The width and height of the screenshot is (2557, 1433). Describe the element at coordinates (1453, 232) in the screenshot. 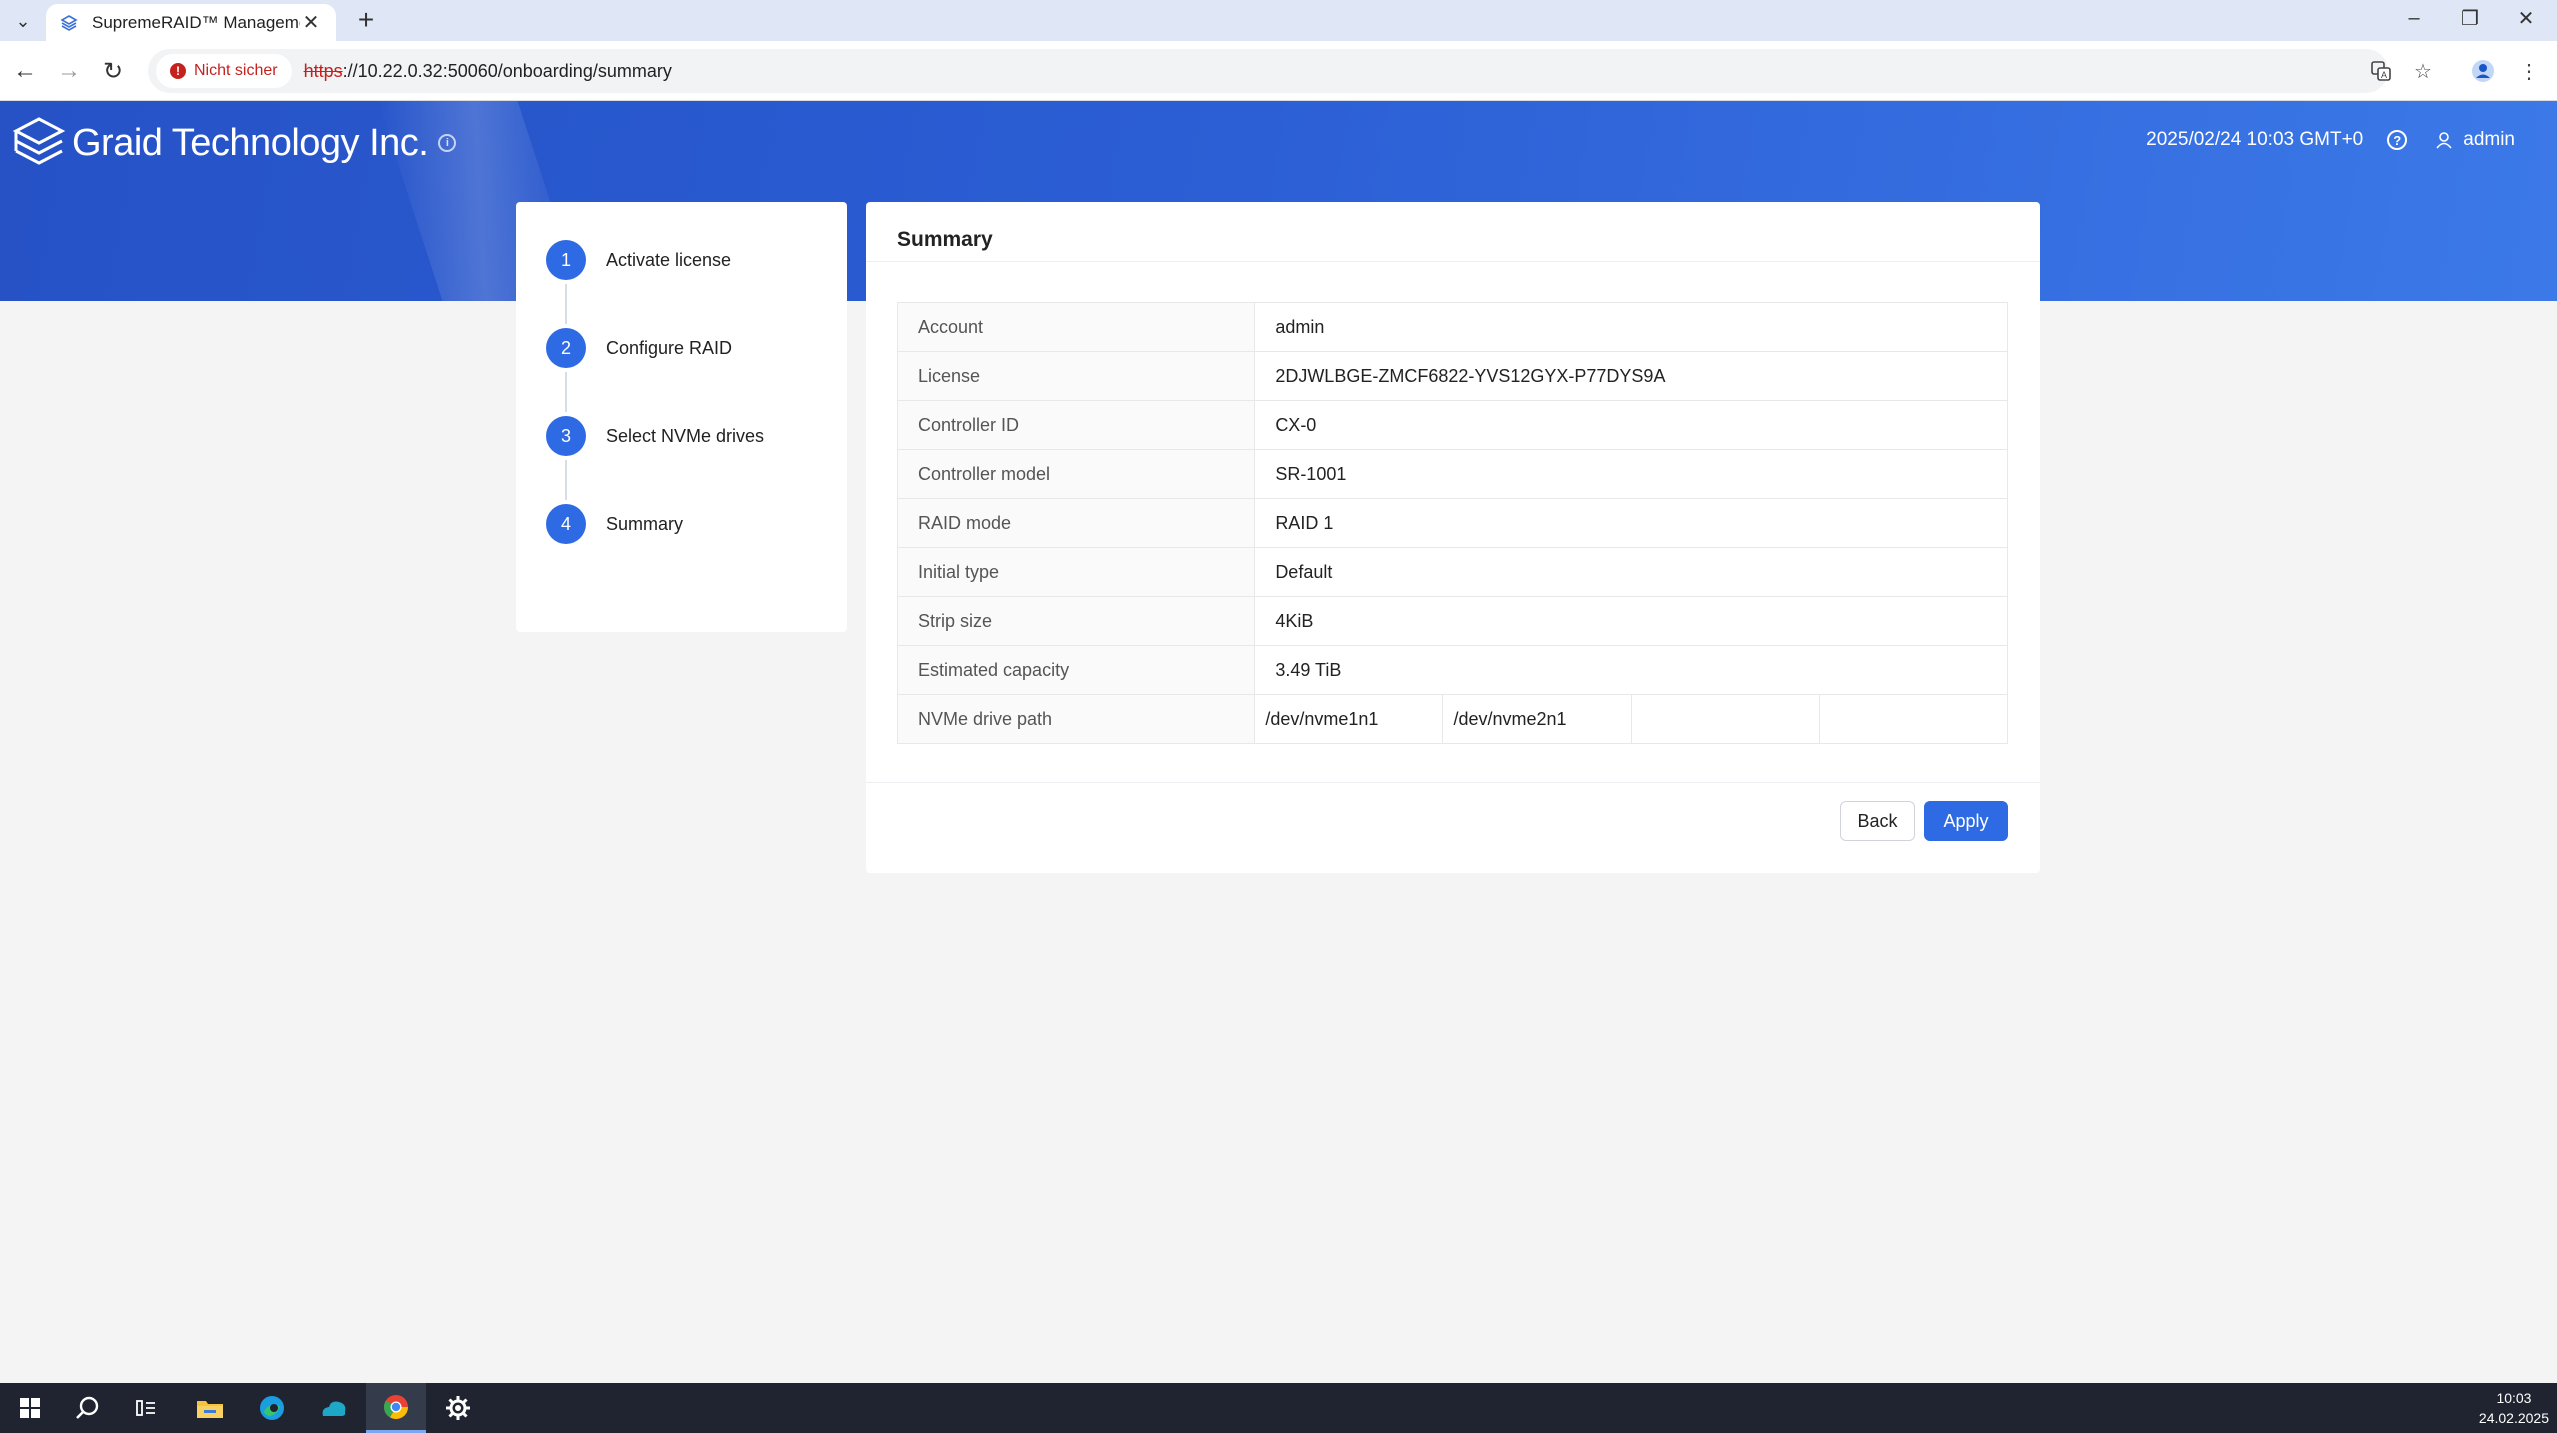

I see `summary-title: Summary` at that location.